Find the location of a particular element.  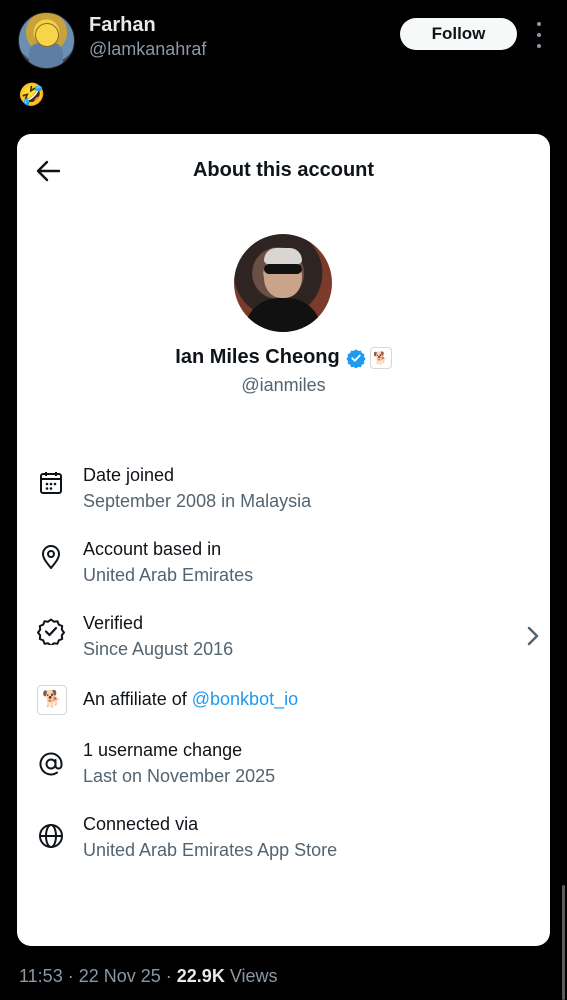

verified-label: Verified is located at coordinates (113, 623).